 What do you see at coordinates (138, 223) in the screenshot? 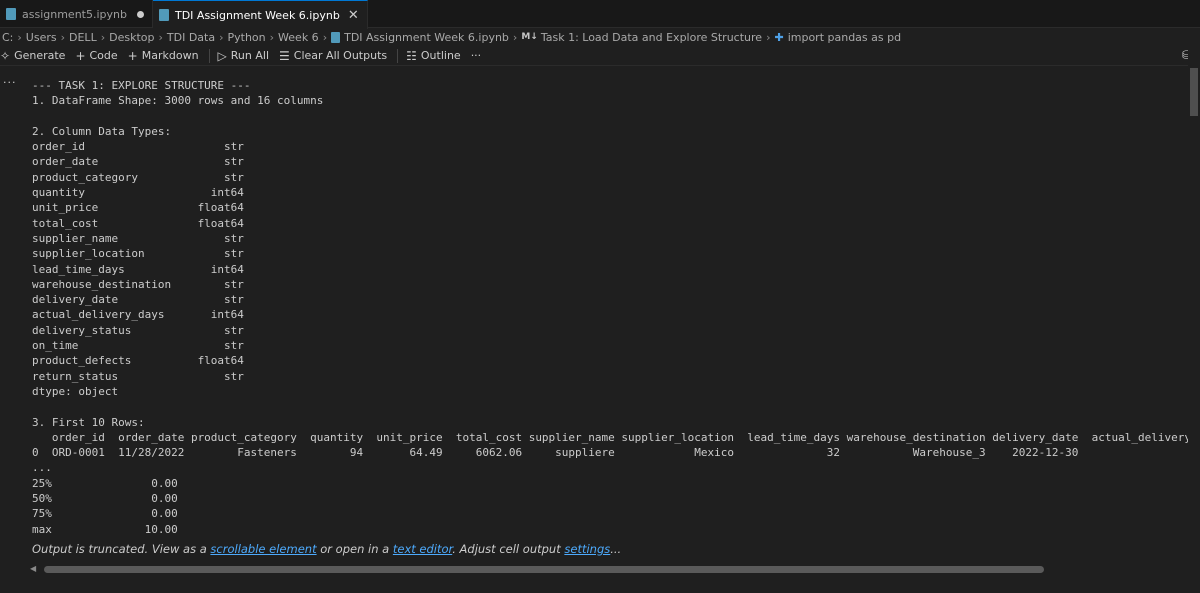
I see `output-line: total_cost float64` at bounding box center [138, 223].